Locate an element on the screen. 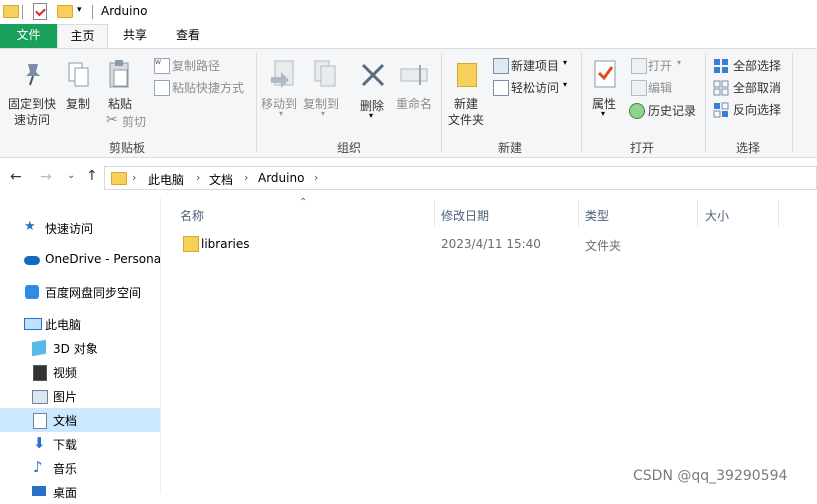 The image size is (817, 504). table-row: libraries 2023/4/11 15:40 文件夹 is located at coordinates (476, 244).